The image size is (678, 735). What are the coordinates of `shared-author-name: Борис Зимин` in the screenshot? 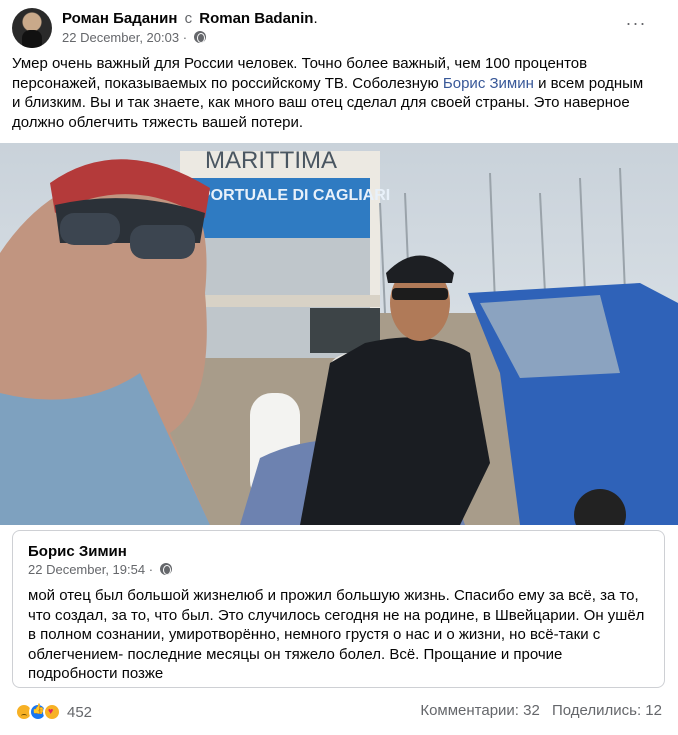 It's located at (77, 551).